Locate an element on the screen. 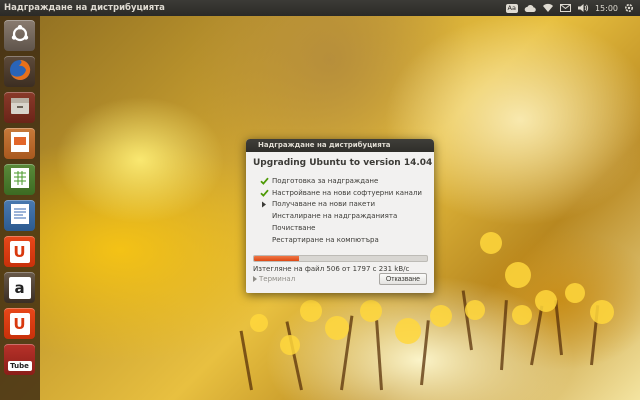 The height and width of the screenshot is (400, 640). upgrade-step-label: Рестартиране на компютъра is located at coordinates (325, 239).